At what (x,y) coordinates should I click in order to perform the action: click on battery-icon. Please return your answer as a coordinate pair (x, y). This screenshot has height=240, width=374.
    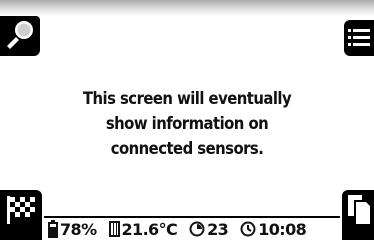
    Looking at the image, I should click on (53, 229).